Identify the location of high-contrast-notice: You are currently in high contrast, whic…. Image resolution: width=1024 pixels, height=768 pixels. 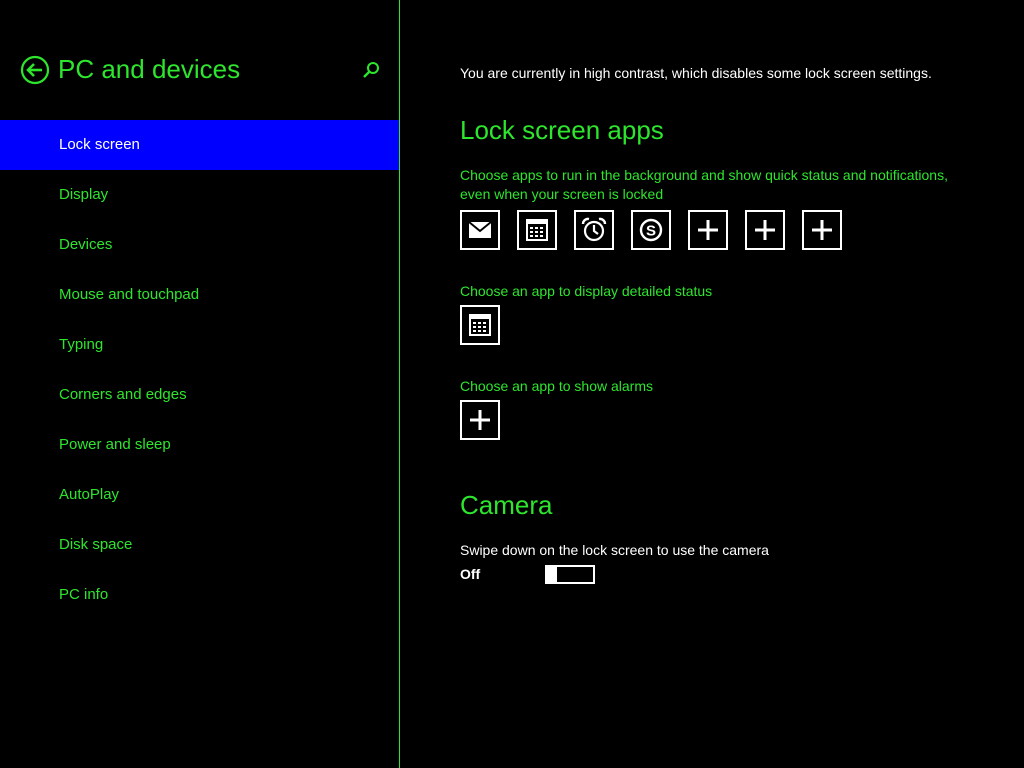
(696, 73).